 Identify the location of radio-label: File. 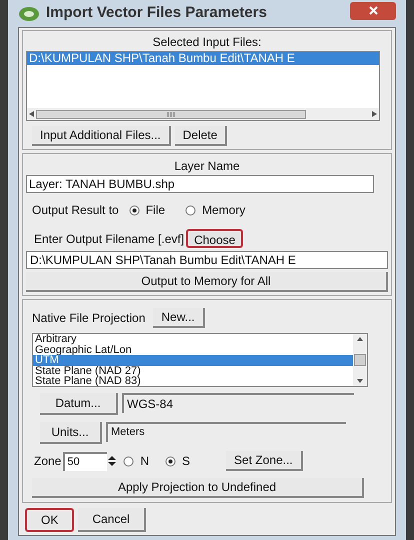
(156, 211).